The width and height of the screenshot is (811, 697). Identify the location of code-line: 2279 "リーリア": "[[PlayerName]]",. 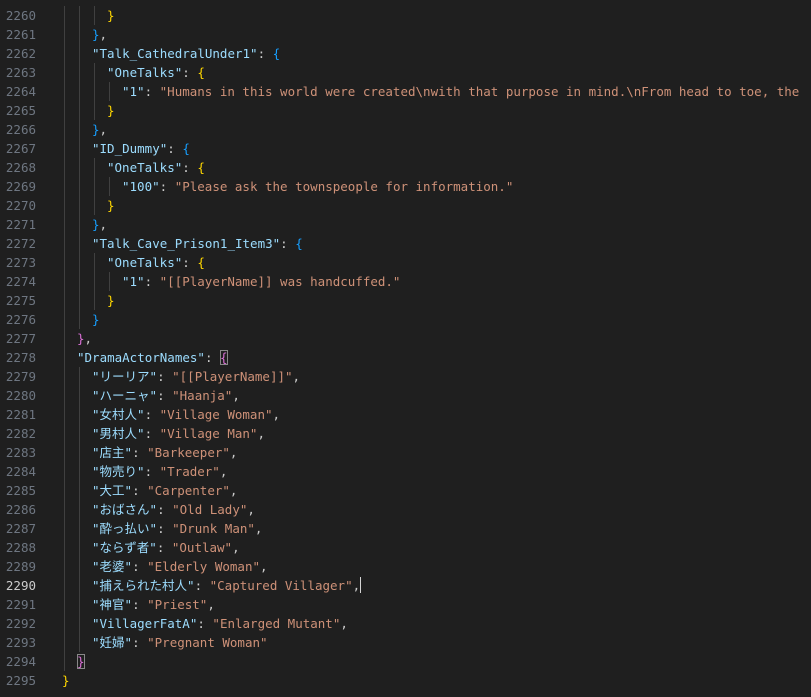
(405, 376).